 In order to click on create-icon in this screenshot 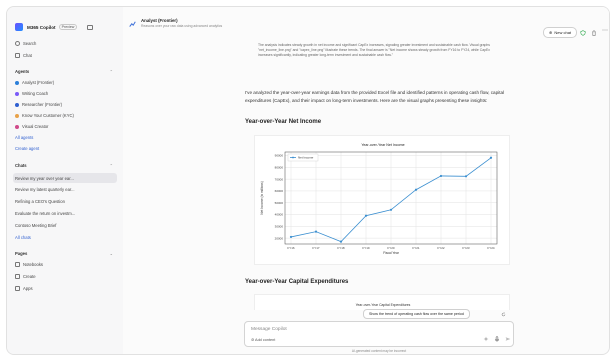, I will do `click(17, 276)`.